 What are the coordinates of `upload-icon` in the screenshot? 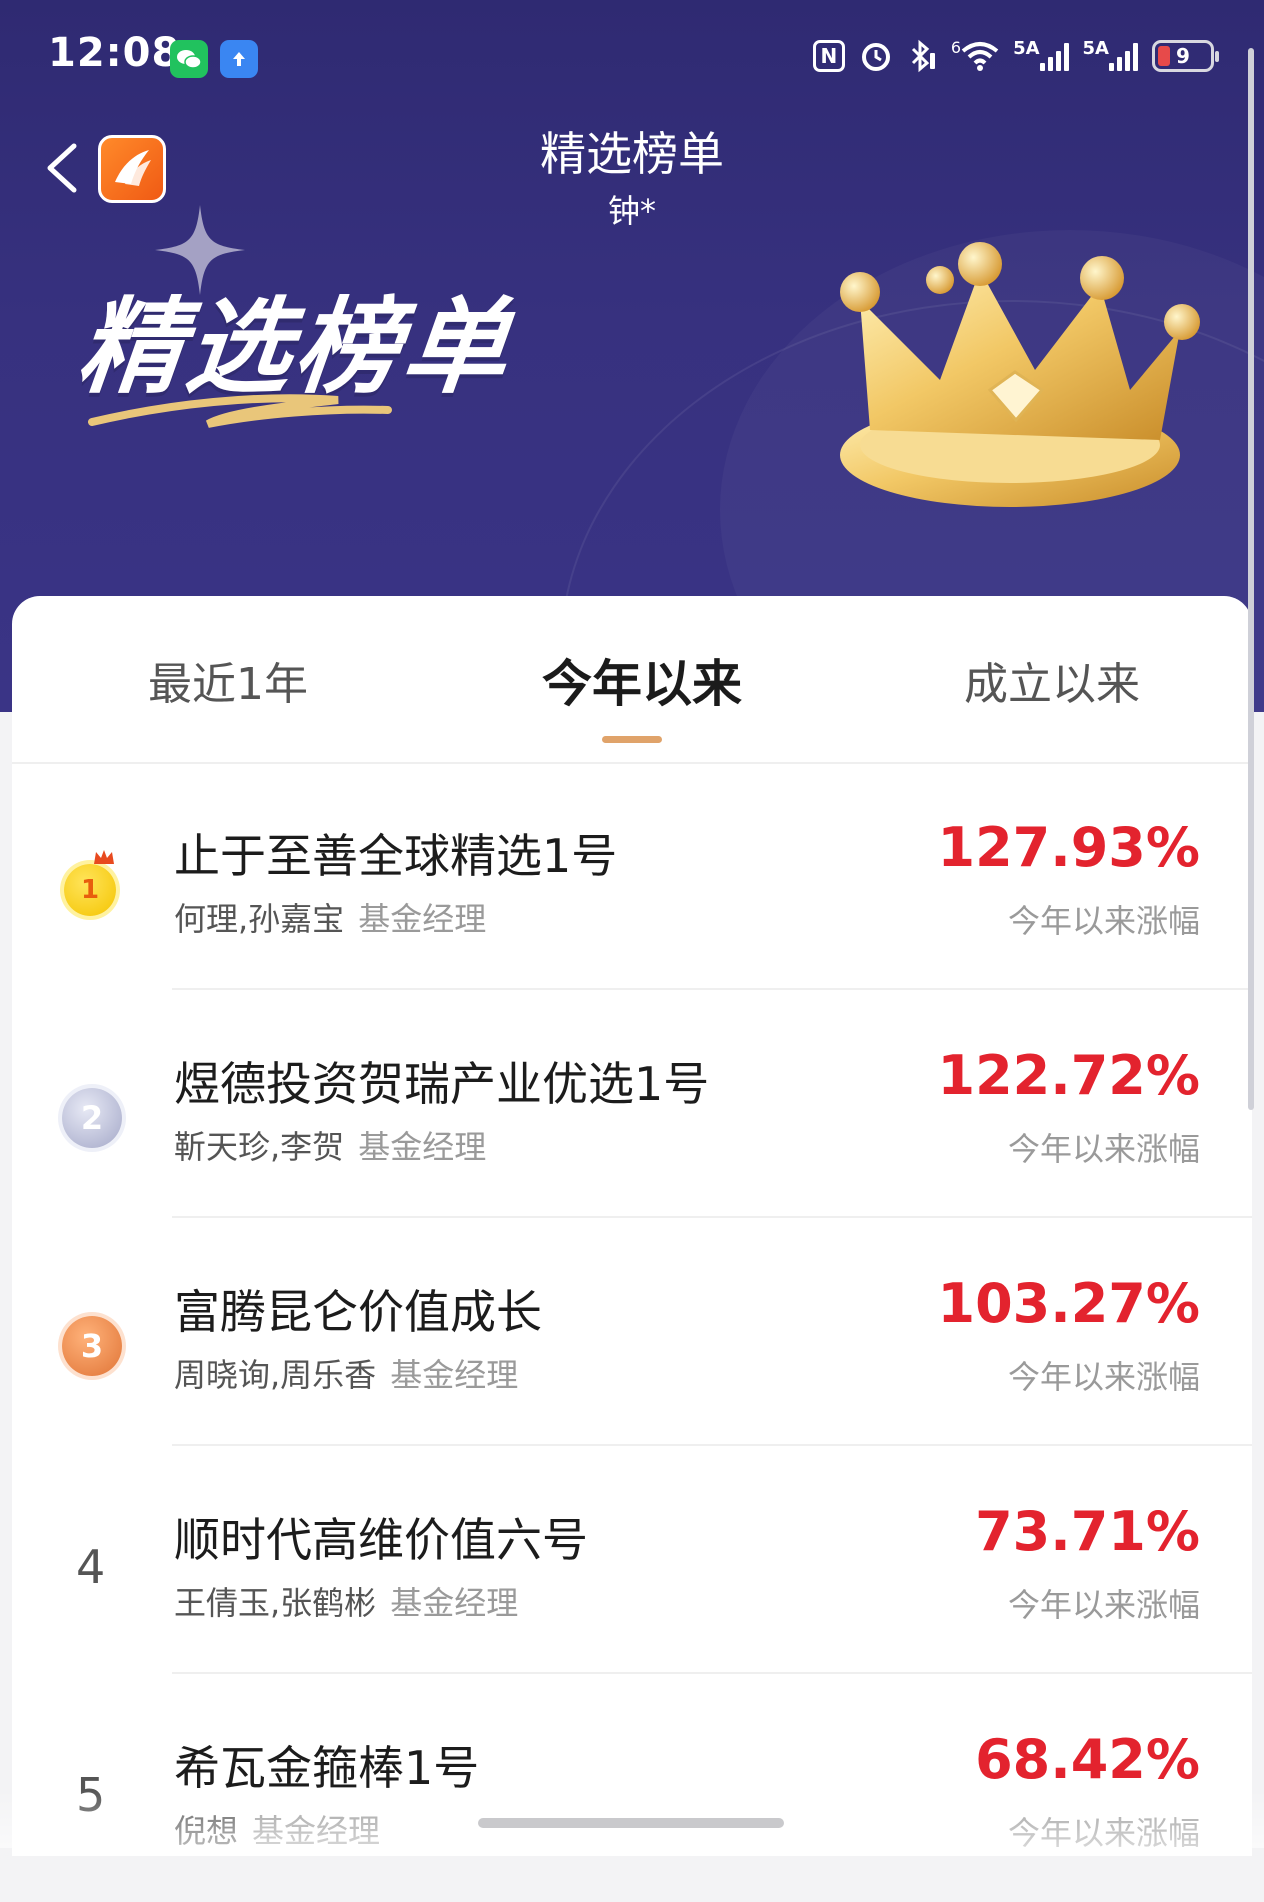 It's located at (239, 59).